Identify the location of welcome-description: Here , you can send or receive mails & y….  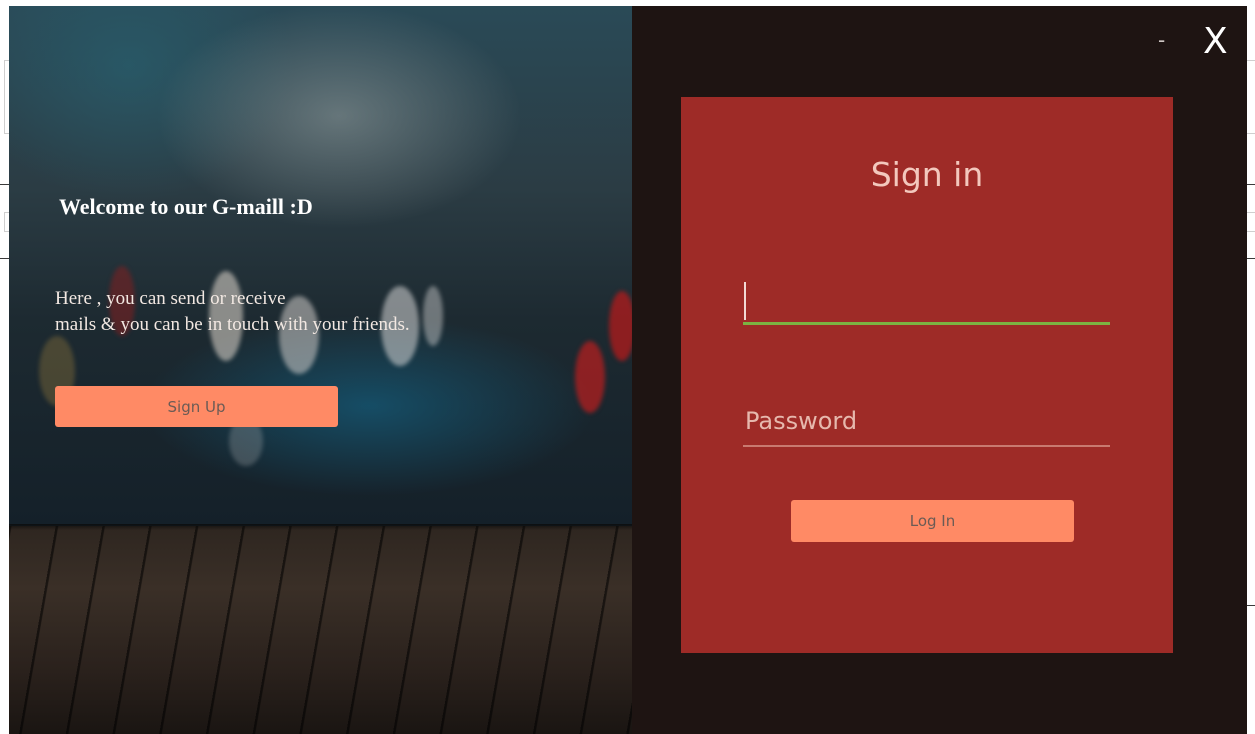
(232, 311).